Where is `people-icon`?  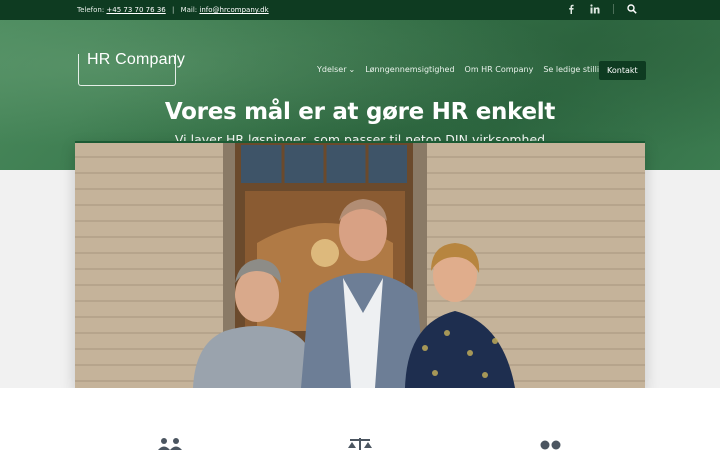
people-icon is located at coordinates (170, 443).